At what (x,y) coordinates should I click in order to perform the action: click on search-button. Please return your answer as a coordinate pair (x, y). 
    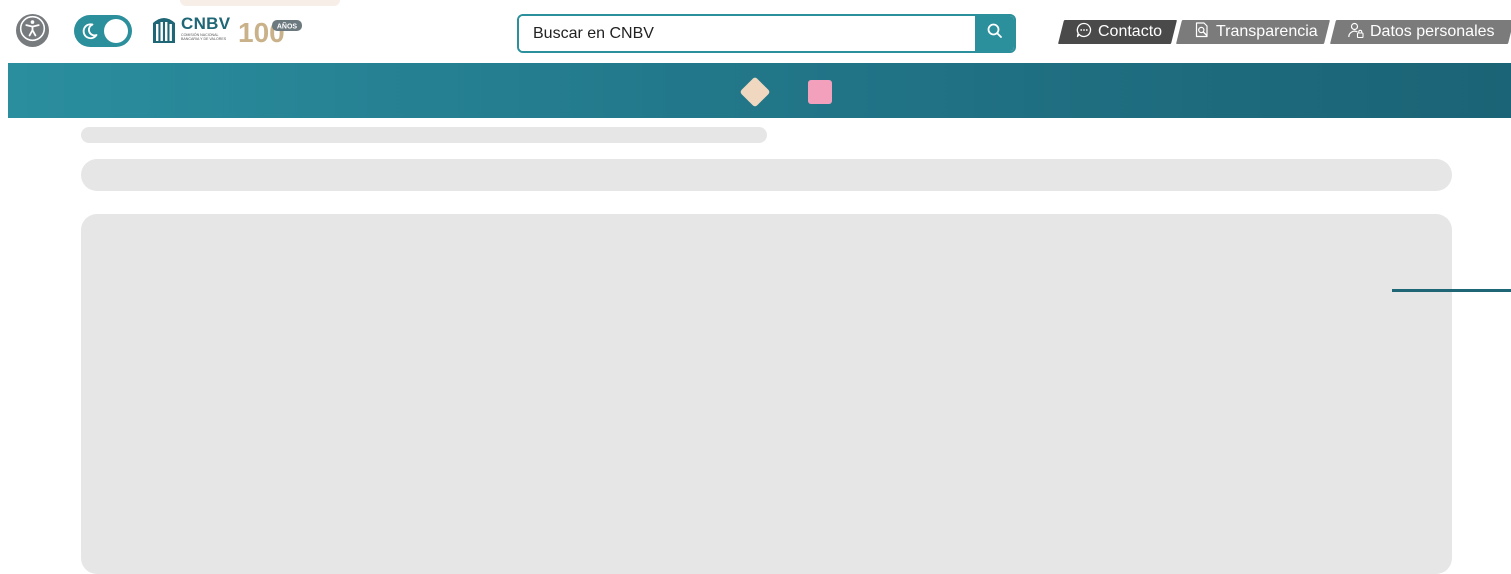
    Looking at the image, I should click on (994, 33).